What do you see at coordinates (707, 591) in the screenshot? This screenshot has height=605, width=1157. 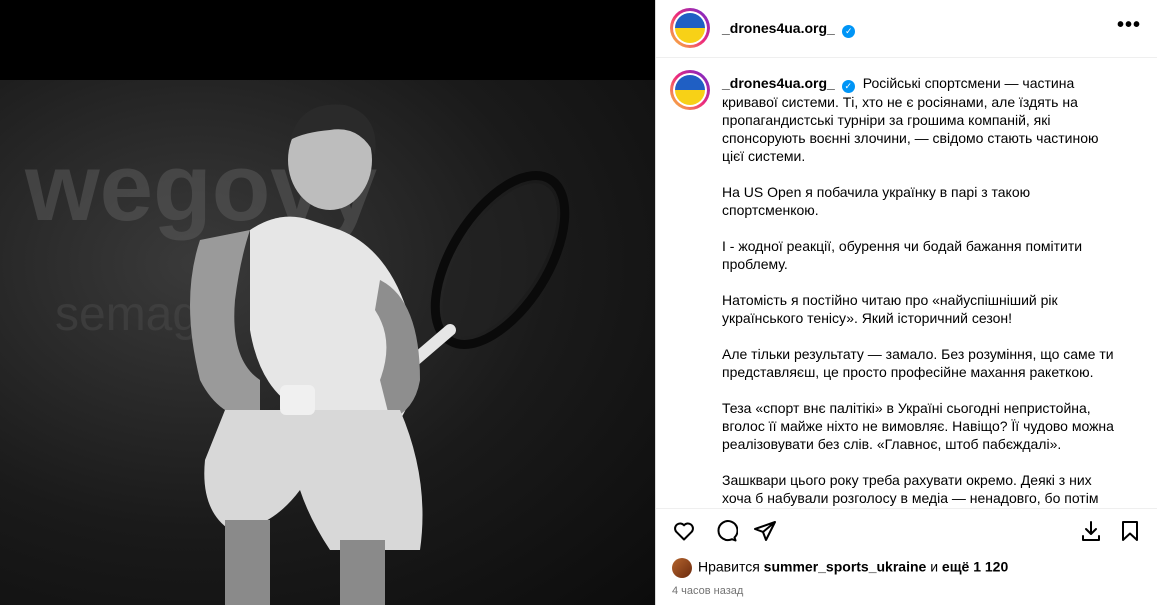 I see `post-timestamp: 4 часов назад` at bounding box center [707, 591].